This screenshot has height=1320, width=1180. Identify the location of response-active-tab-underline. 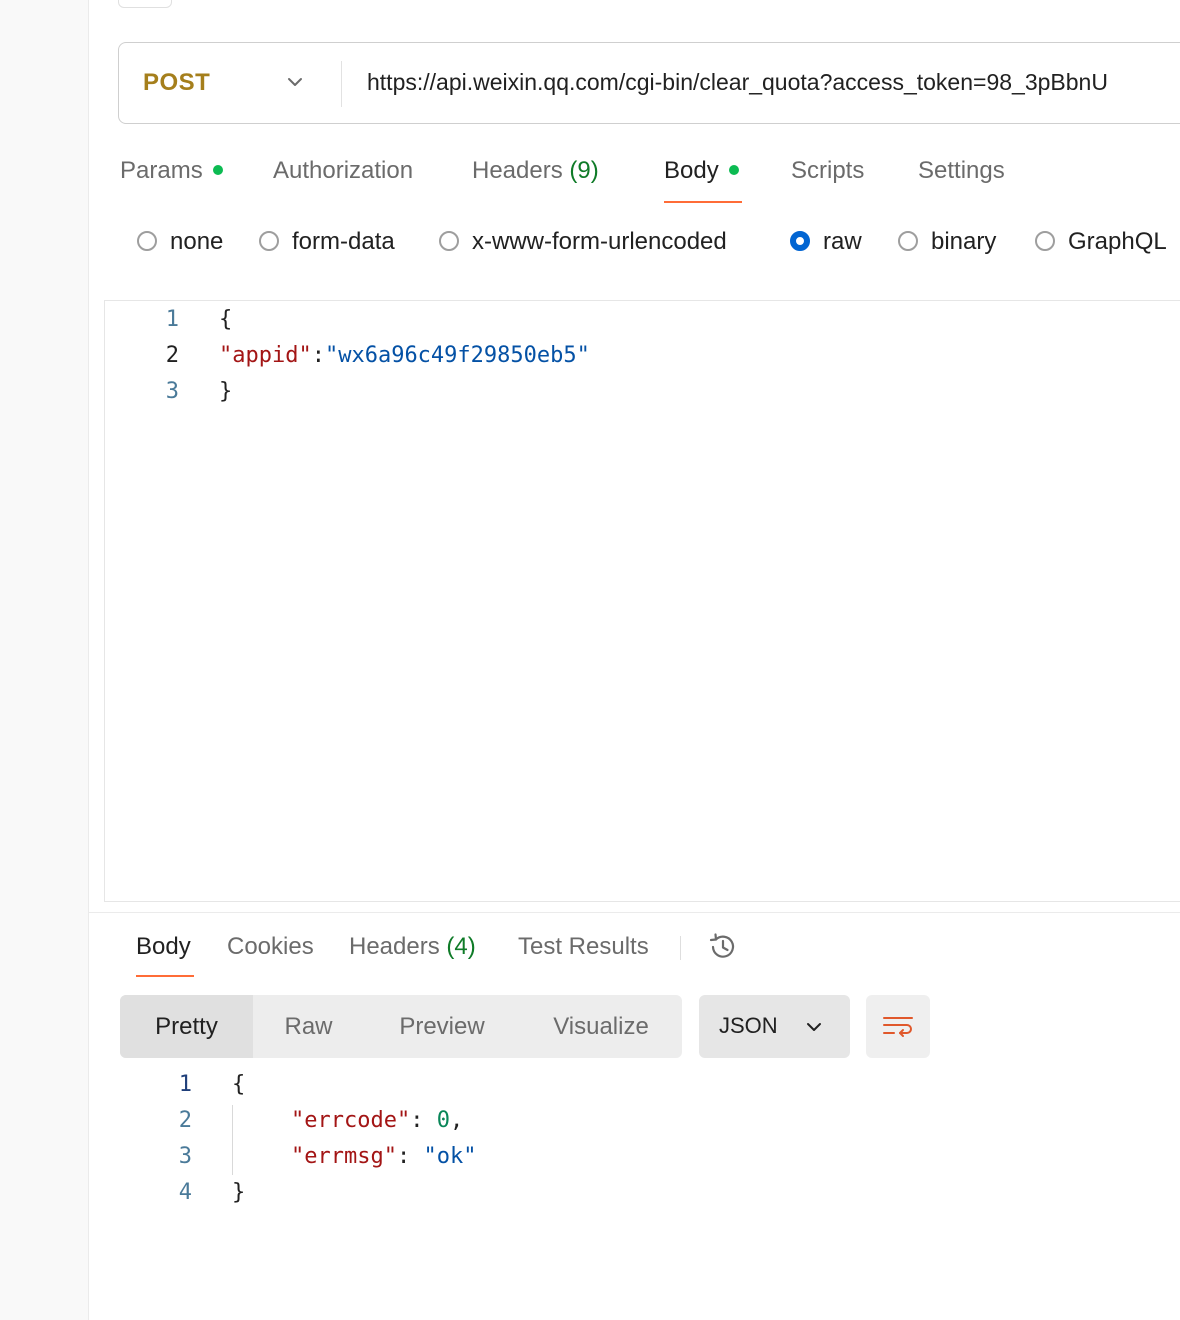
(165, 976).